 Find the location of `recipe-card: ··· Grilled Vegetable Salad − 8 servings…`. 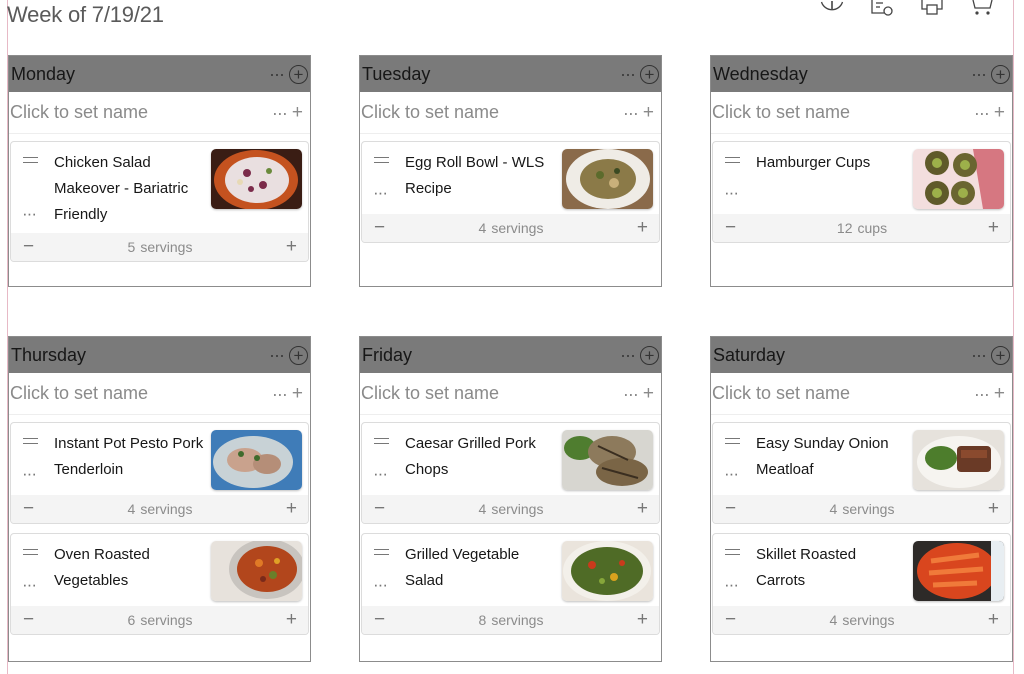

recipe-card: ··· Grilled Vegetable Salad − 8 servings… is located at coordinates (510, 584).